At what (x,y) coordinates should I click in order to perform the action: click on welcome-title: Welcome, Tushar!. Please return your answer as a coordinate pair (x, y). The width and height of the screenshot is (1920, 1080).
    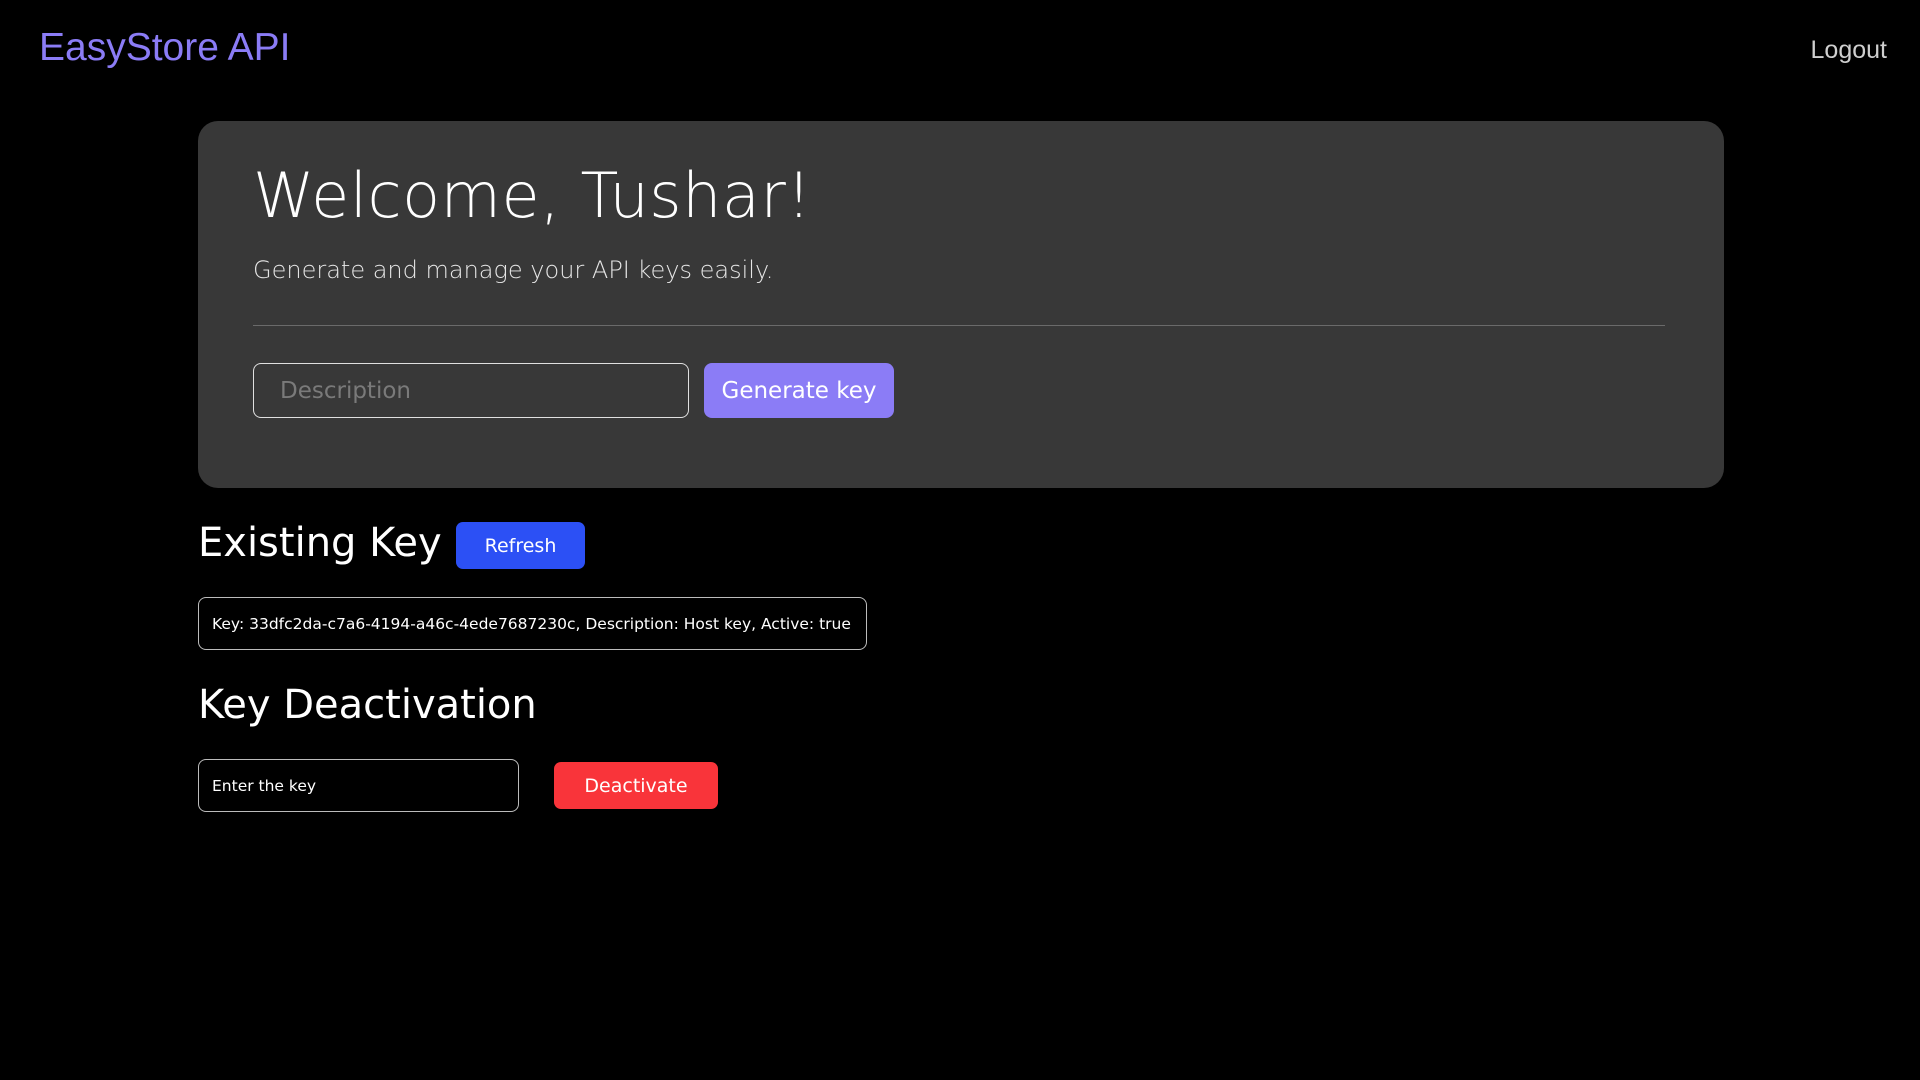
    Looking at the image, I should click on (532, 195).